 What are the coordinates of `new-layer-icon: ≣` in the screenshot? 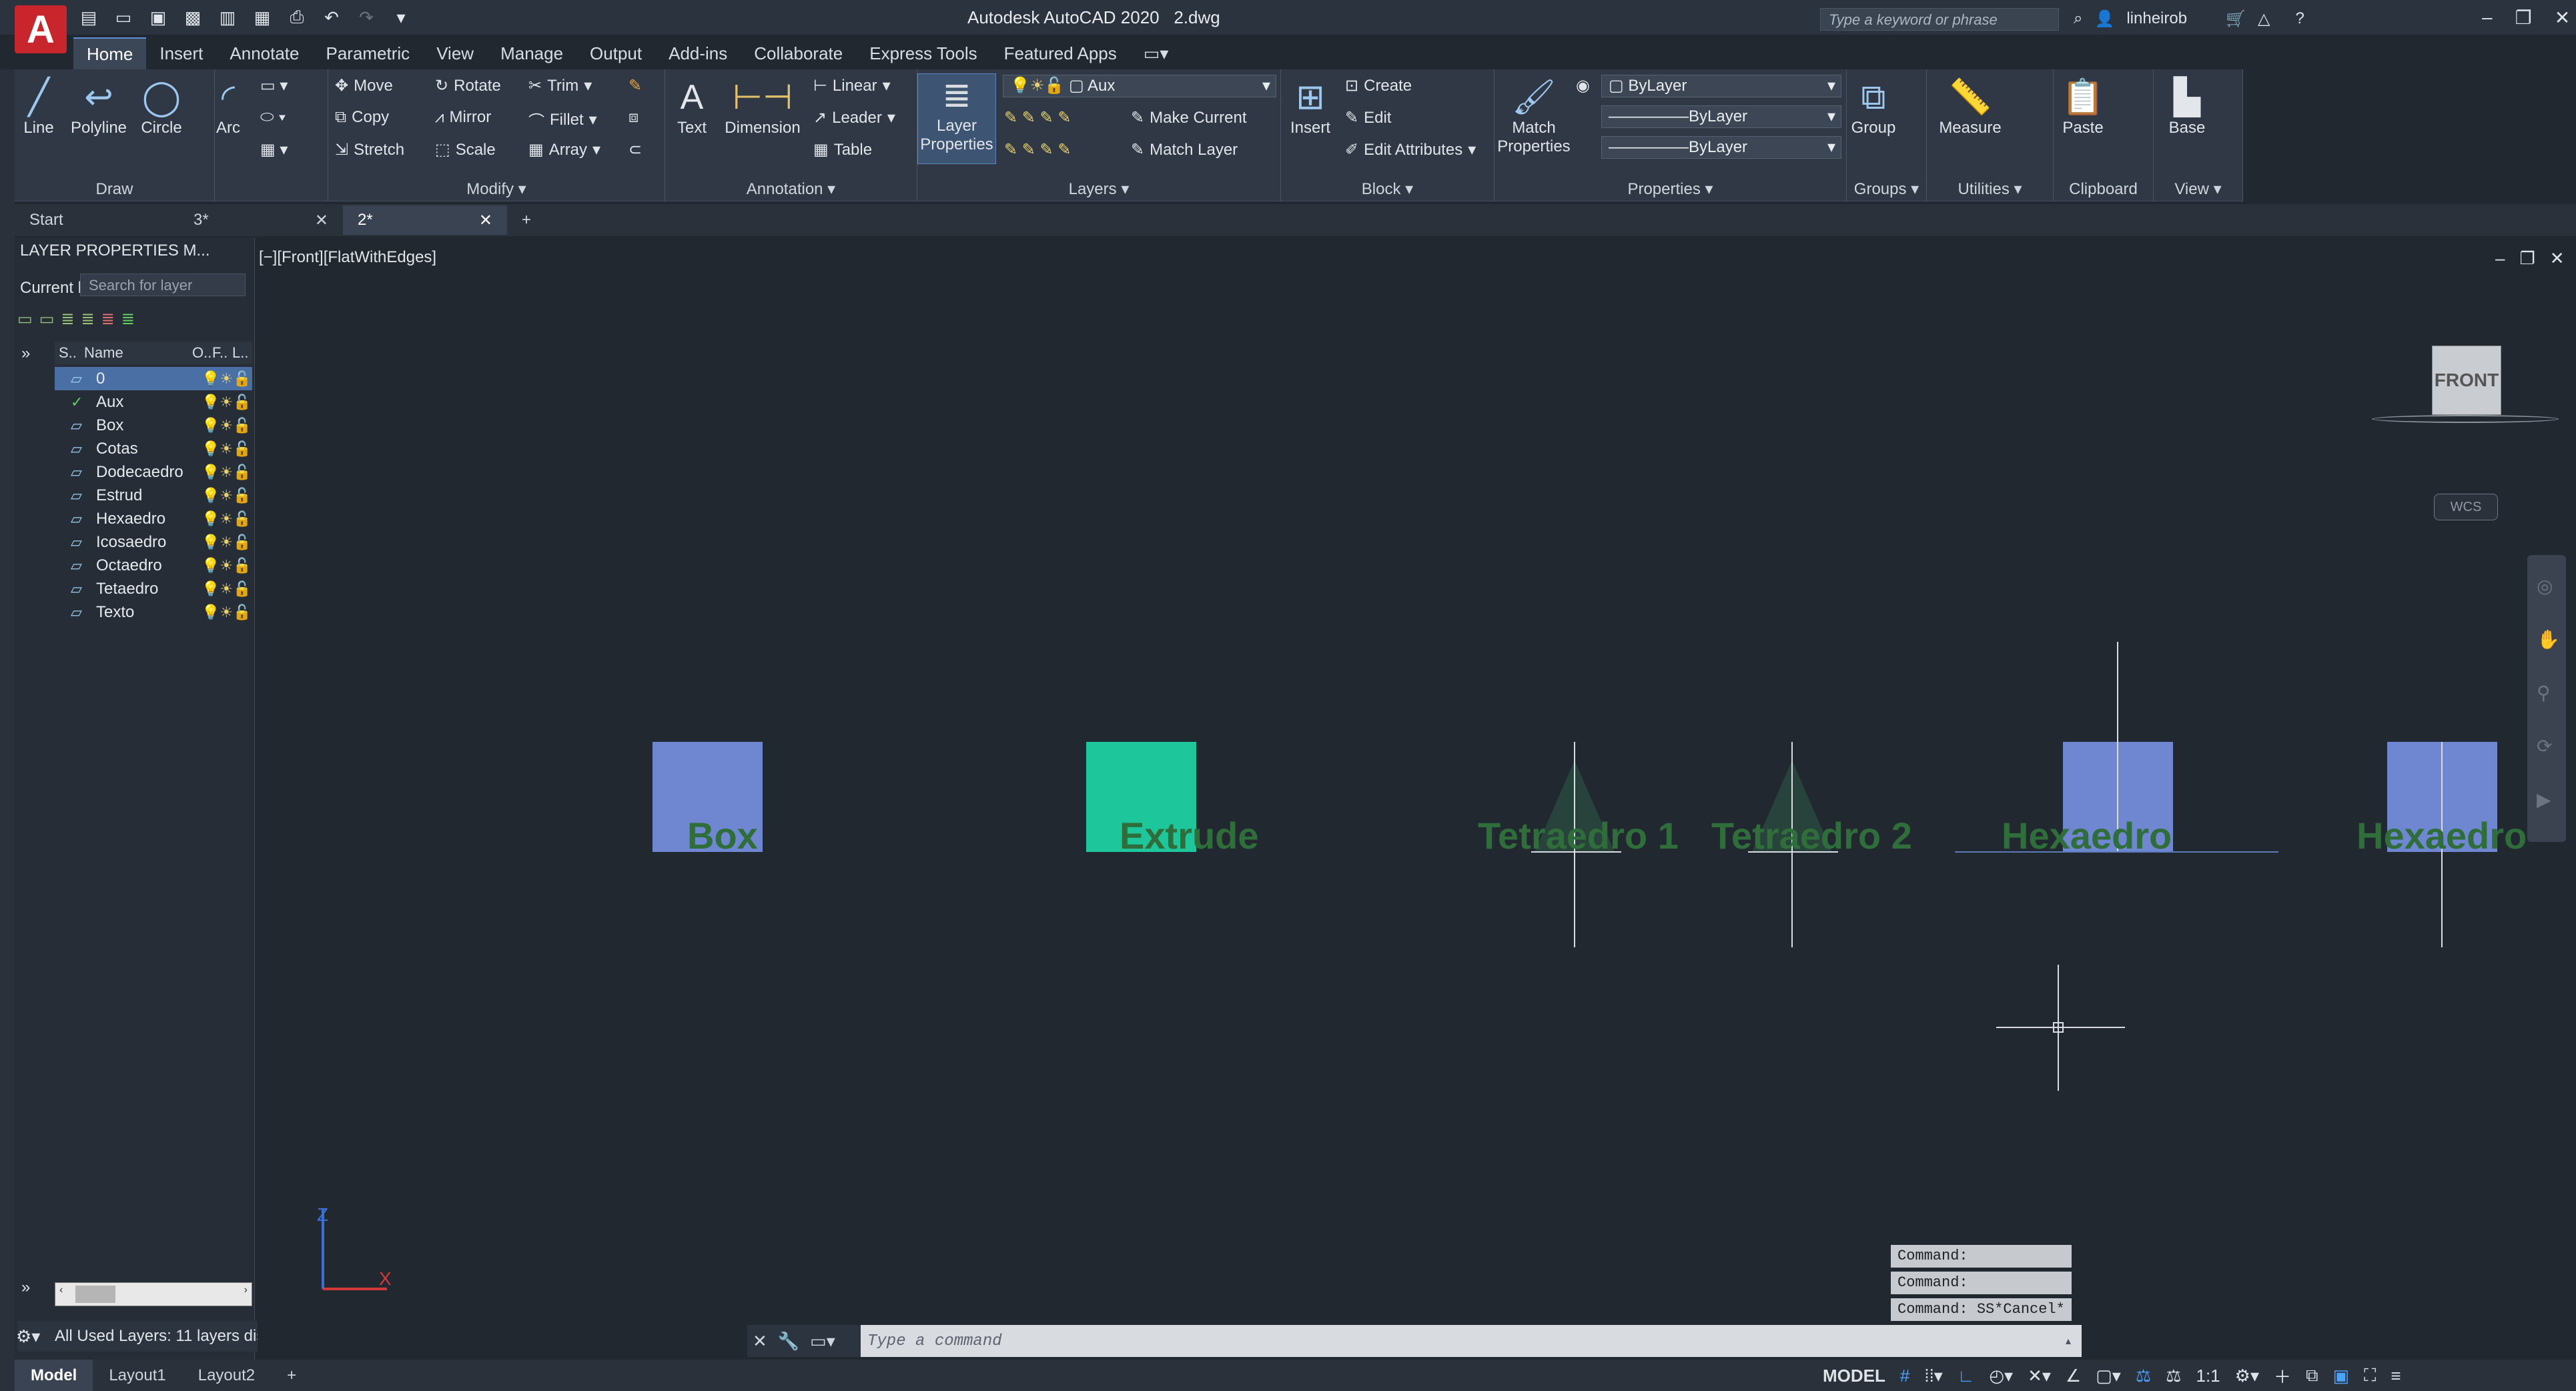 It's located at (67, 319).